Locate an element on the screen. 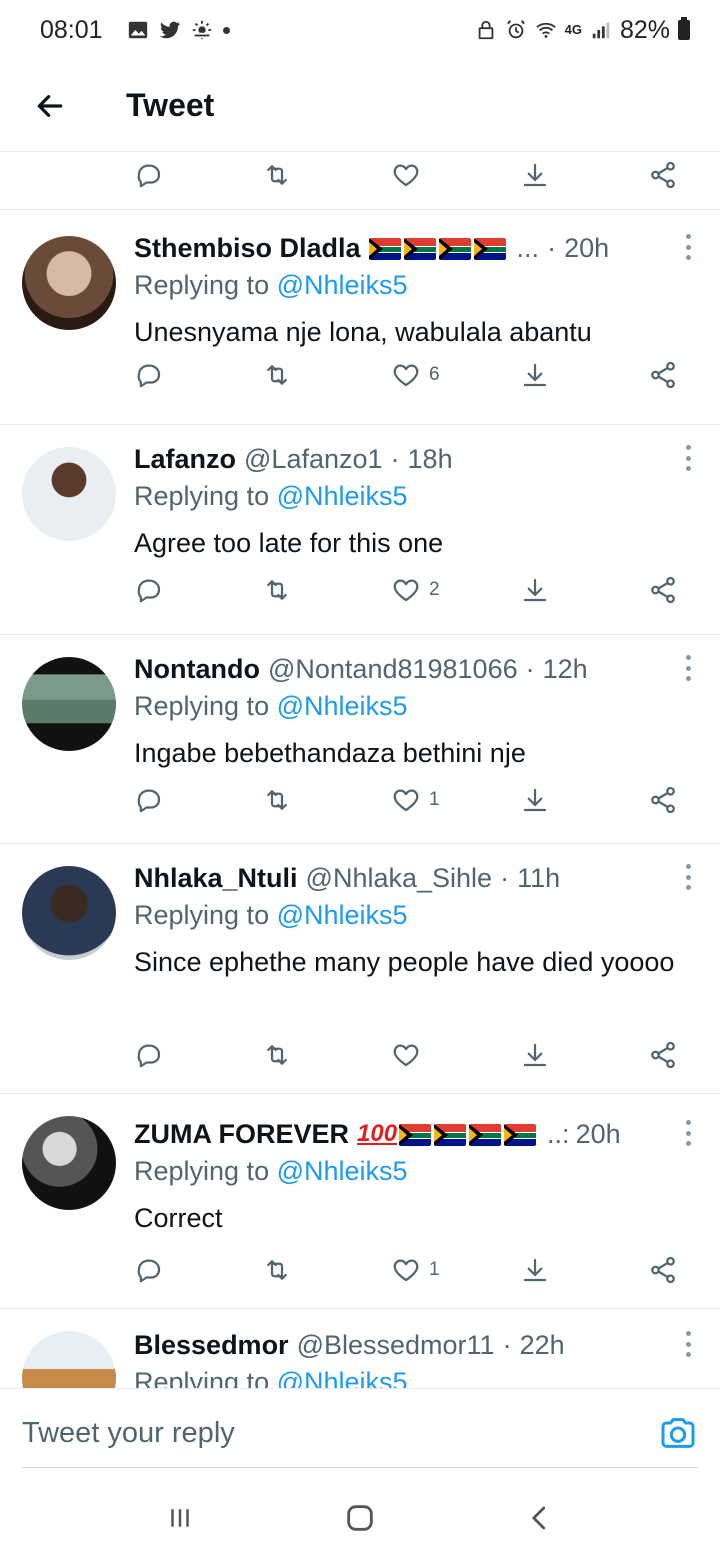  weather-icon is located at coordinates (201, 30).